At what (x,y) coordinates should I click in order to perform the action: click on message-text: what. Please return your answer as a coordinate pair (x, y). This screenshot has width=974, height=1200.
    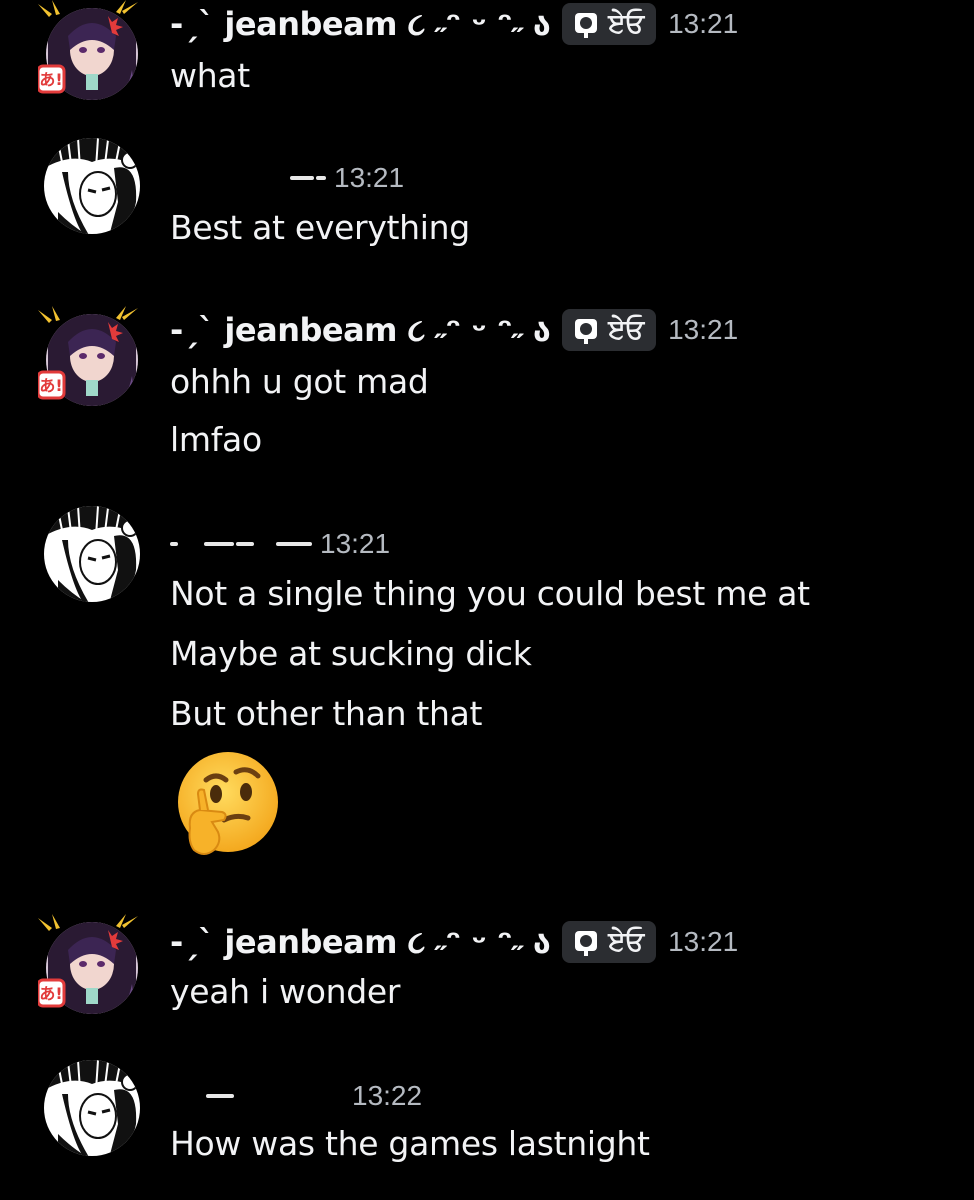
    Looking at the image, I should click on (210, 75).